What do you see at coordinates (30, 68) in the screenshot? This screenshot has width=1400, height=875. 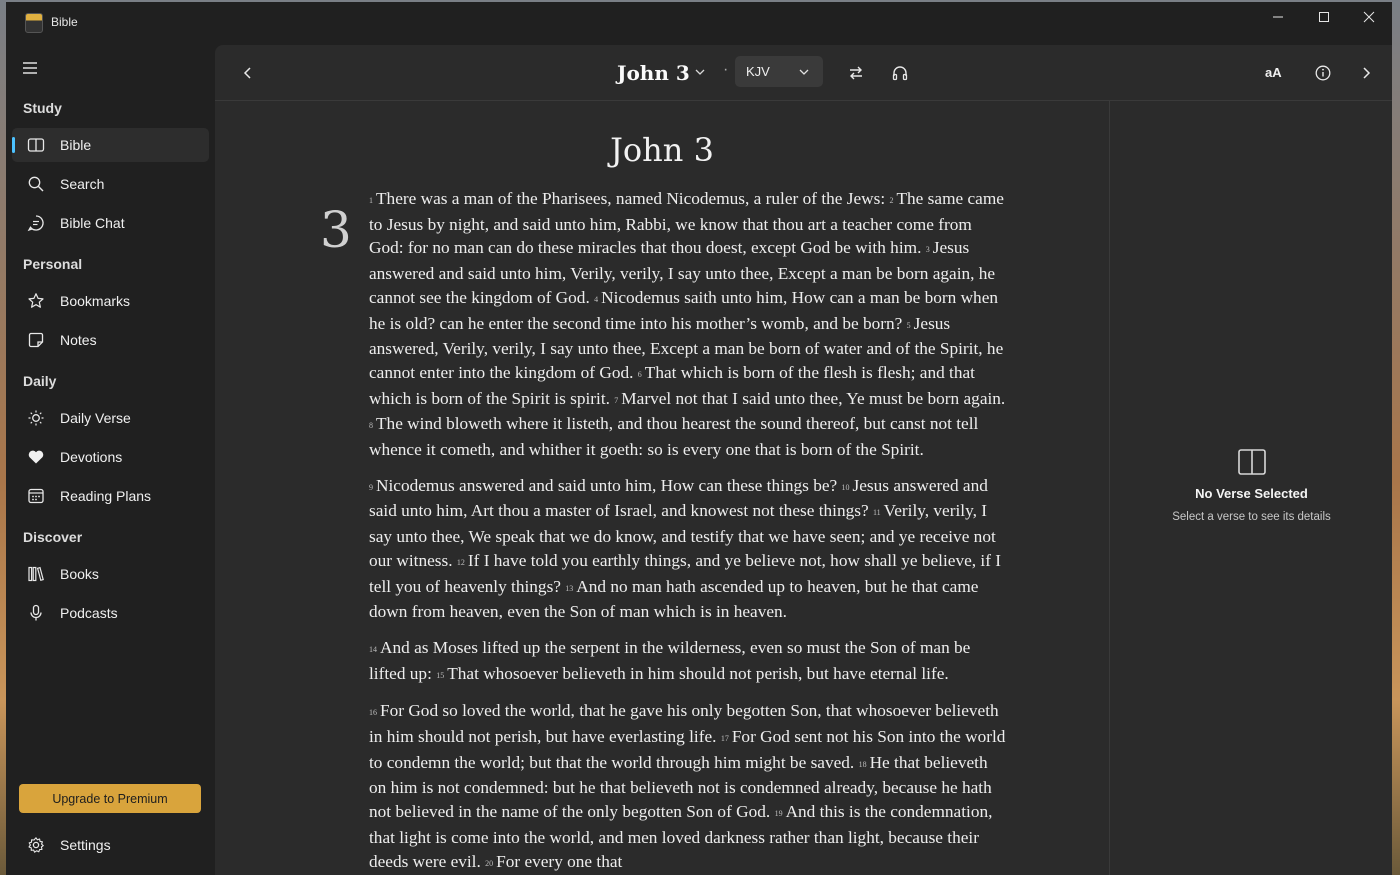 I see `menu-icon` at bounding box center [30, 68].